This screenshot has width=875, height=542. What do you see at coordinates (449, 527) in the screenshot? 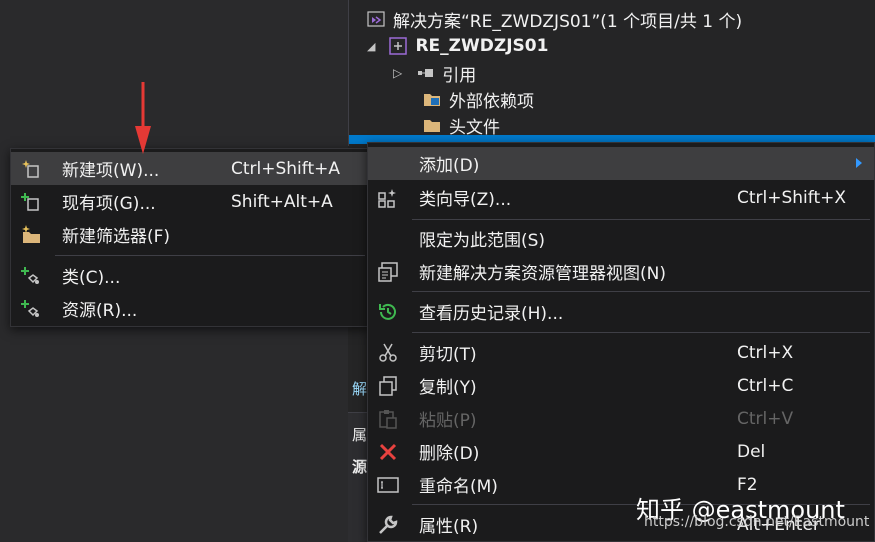
I see `menu-item-label: 属性(R)` at bounding box center [449, 527].